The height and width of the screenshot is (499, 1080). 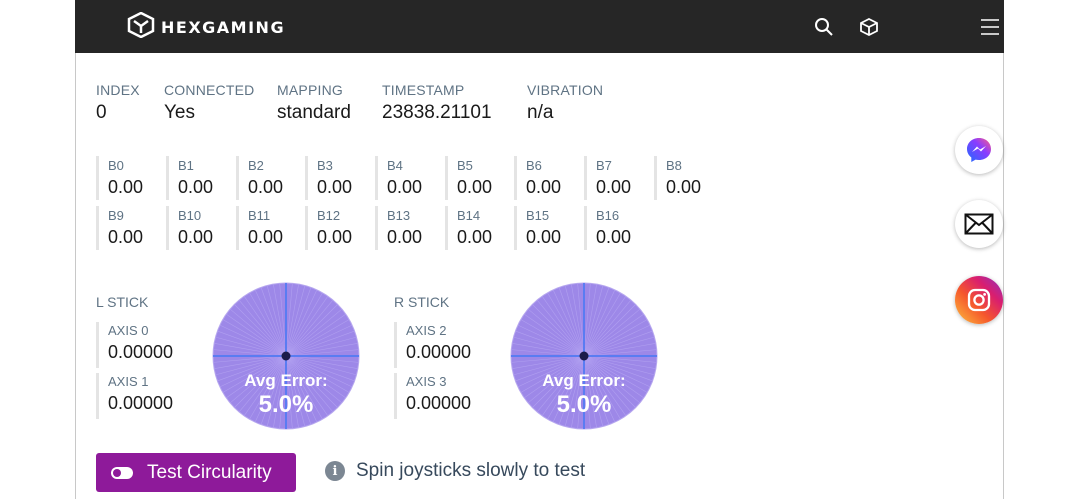 What do you see at coordinates (824, 27) in the screenshot?
I see `search-icon` at bounding box center [824, 27].